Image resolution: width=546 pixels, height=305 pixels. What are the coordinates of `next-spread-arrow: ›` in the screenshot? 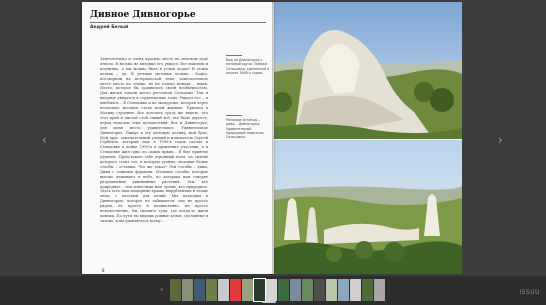 It's located at (500, 140).